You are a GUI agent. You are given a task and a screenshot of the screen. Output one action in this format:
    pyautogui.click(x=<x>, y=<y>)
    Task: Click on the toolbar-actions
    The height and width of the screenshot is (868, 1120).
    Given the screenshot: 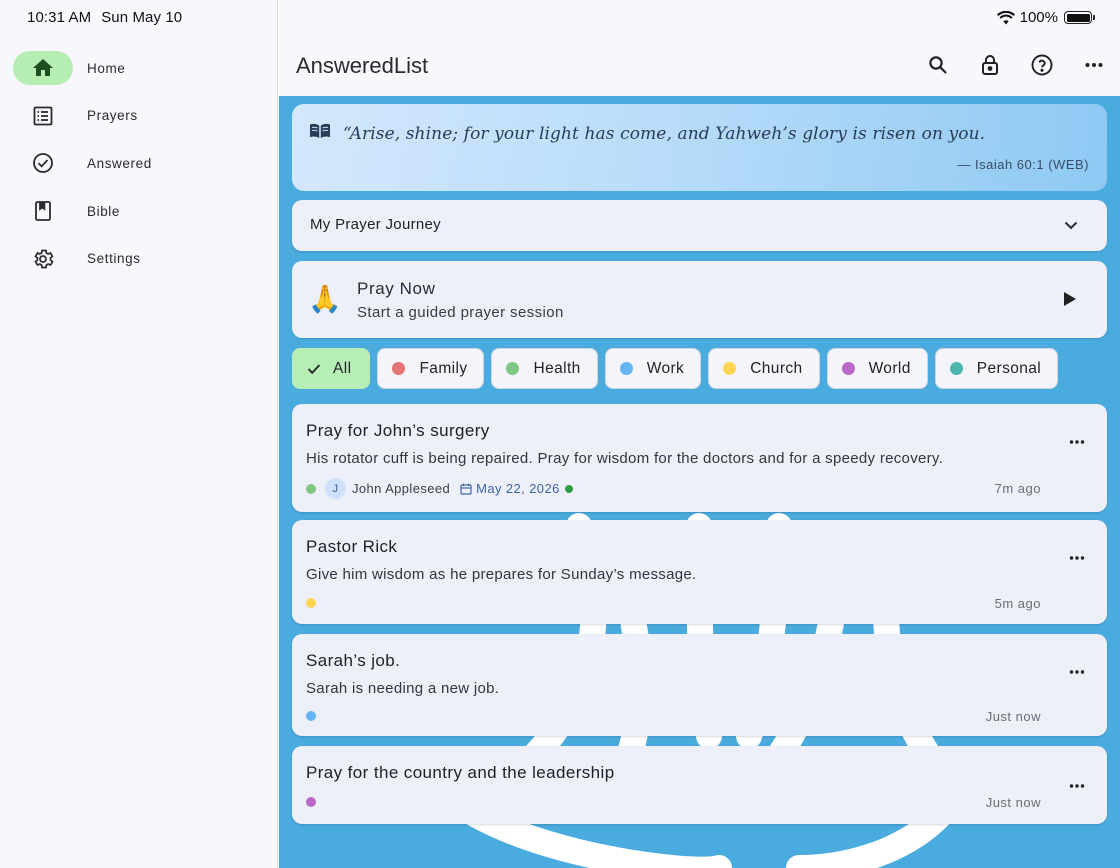 What is the action you would take?
    pyautogui.click(x=1016, y=65)
    